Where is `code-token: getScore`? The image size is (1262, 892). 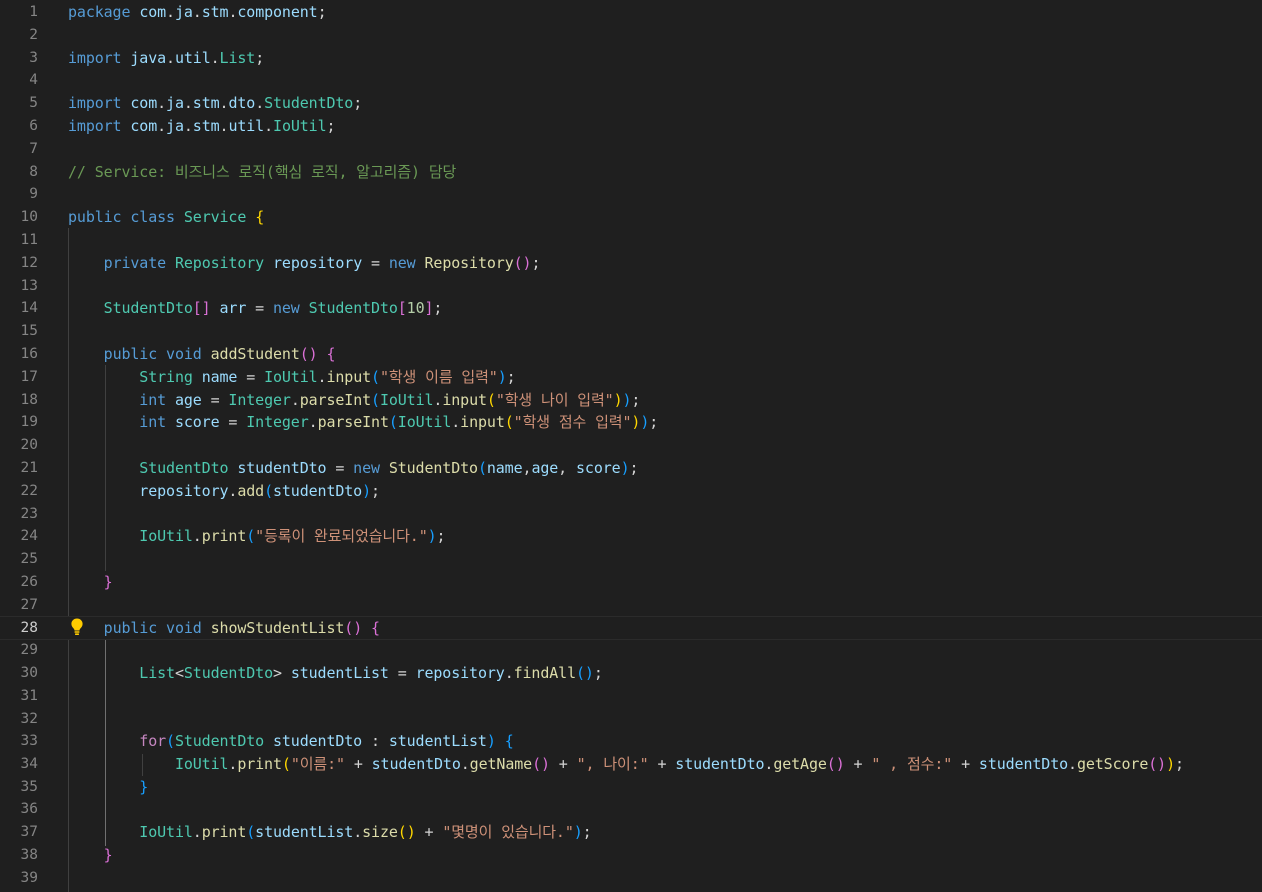
code-token: getScore is located at coordinates (1112, 764).